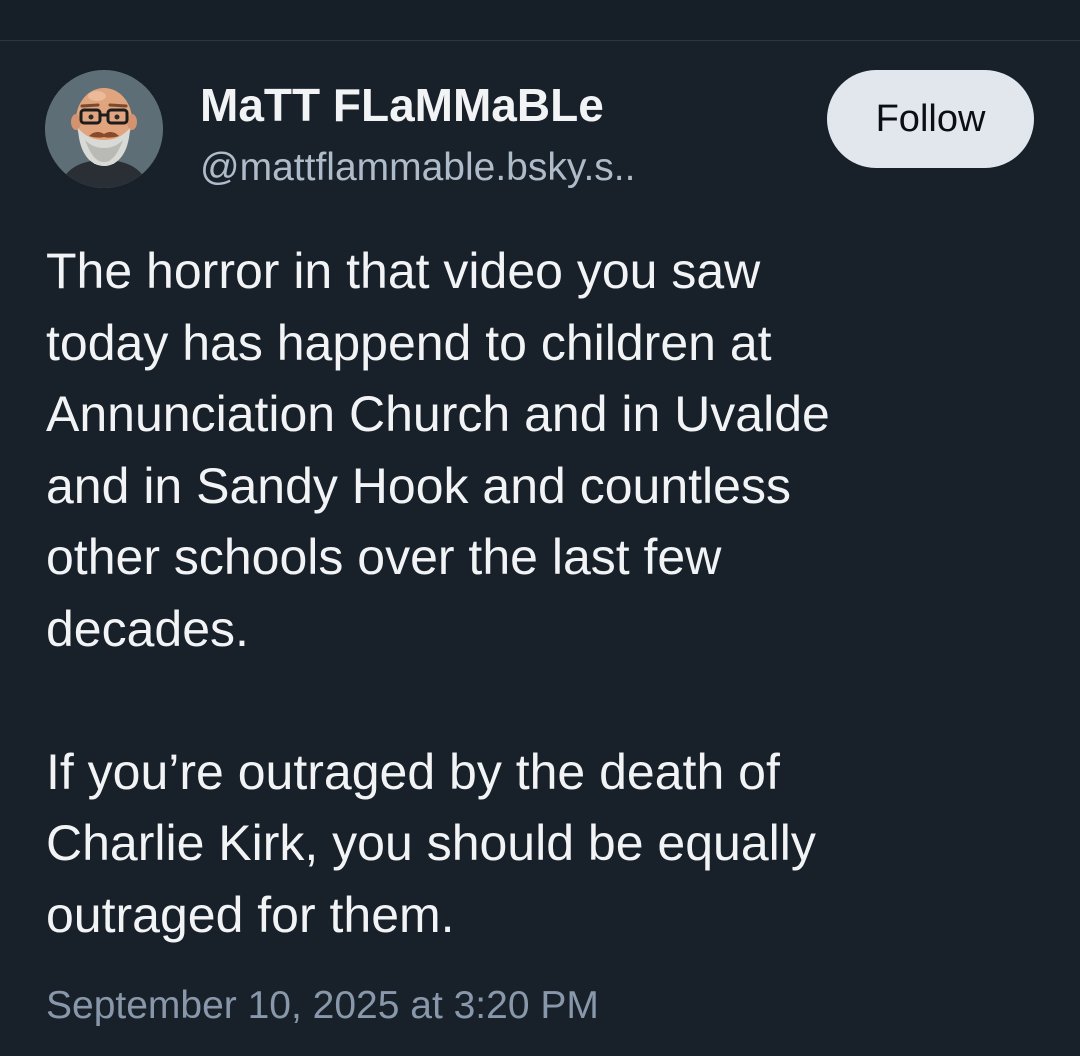 The width and height of the screenshot is (1080, 1056). I want to click on avatar, so click(104, 129).